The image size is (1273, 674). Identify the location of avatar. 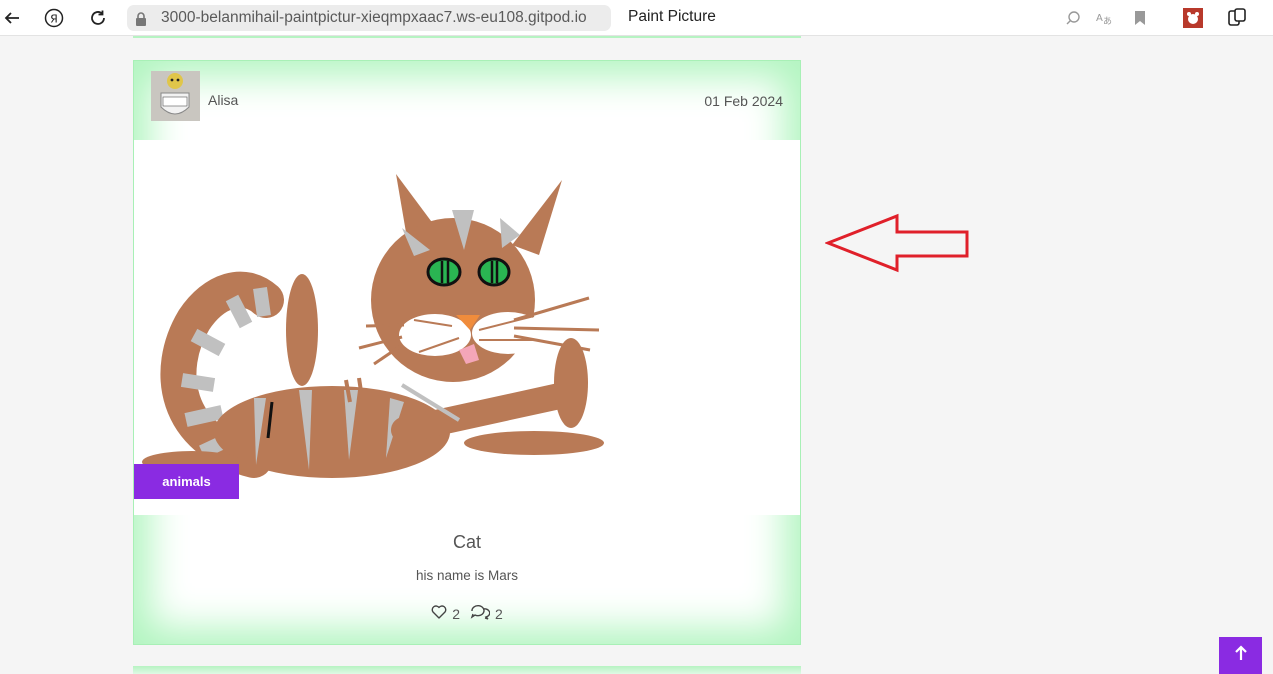
(175, 96).